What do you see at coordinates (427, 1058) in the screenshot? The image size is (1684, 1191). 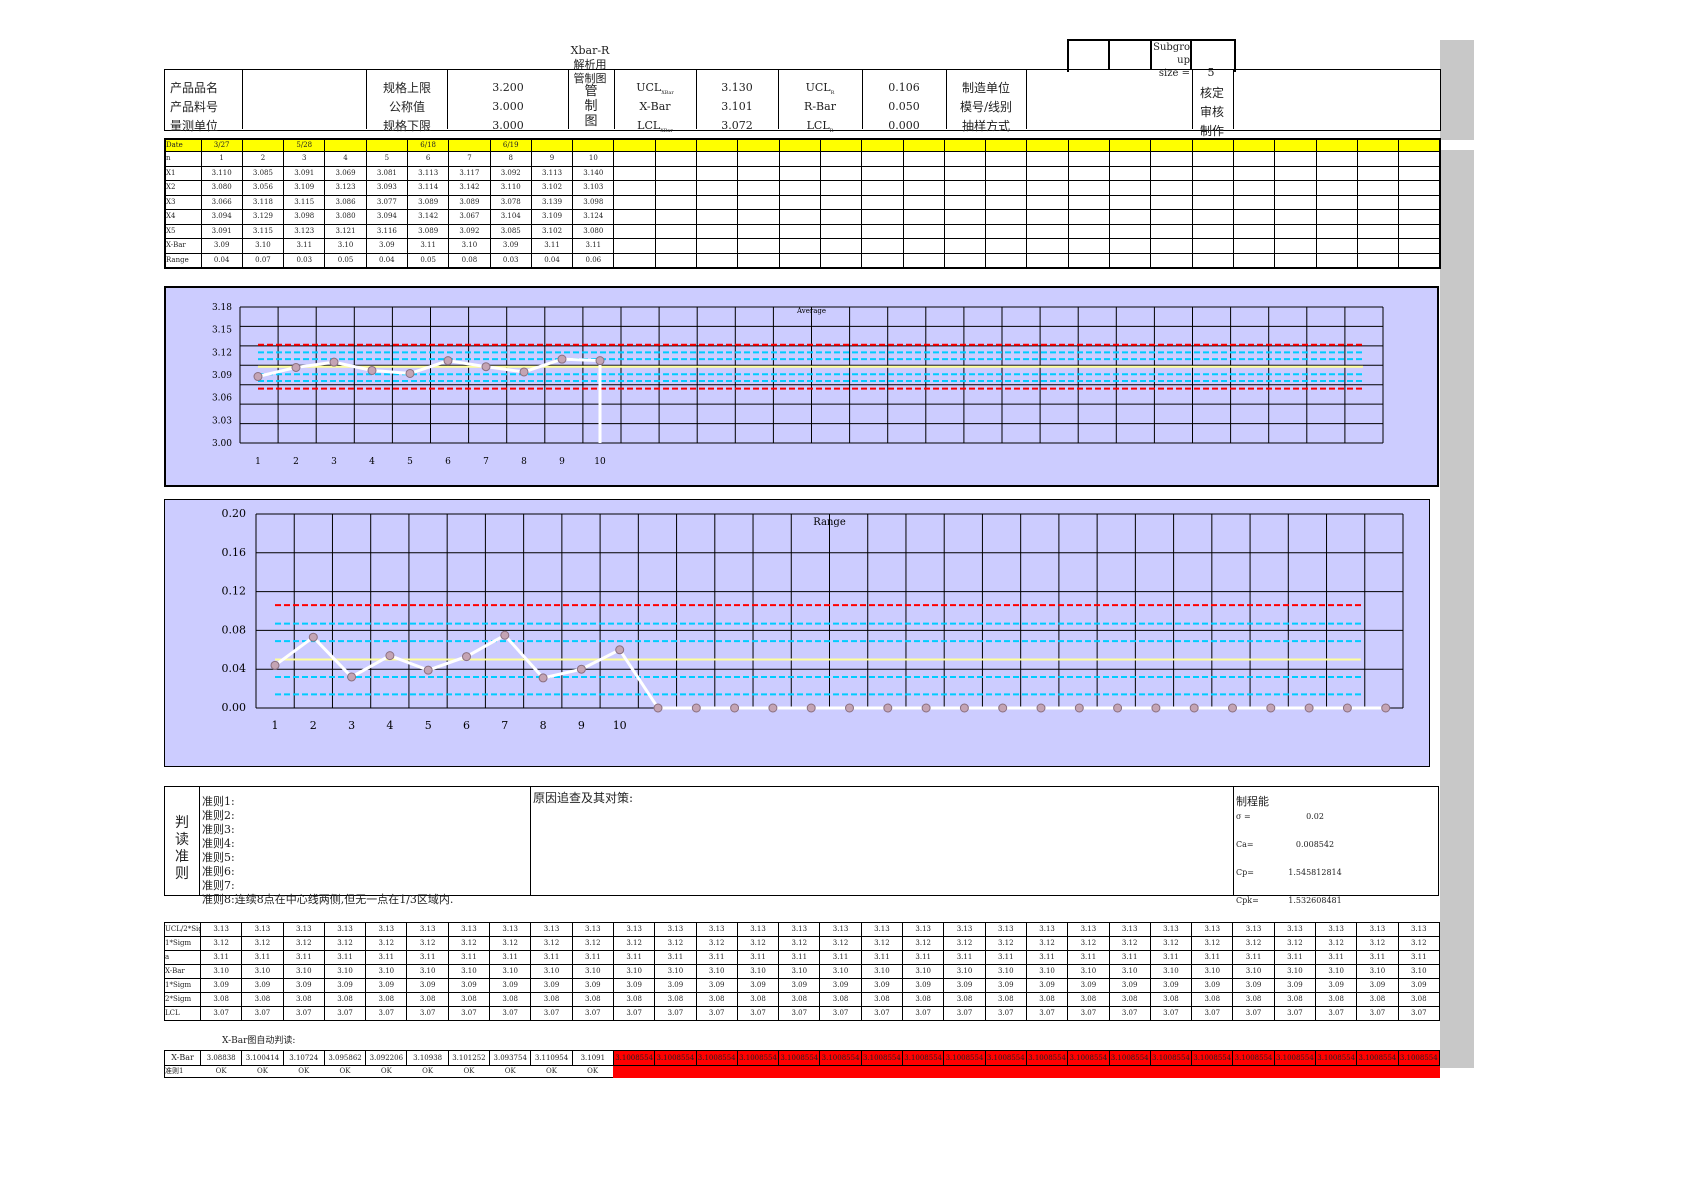 I see `table-cell: 3.10938` at bounding box center [427, 1058].